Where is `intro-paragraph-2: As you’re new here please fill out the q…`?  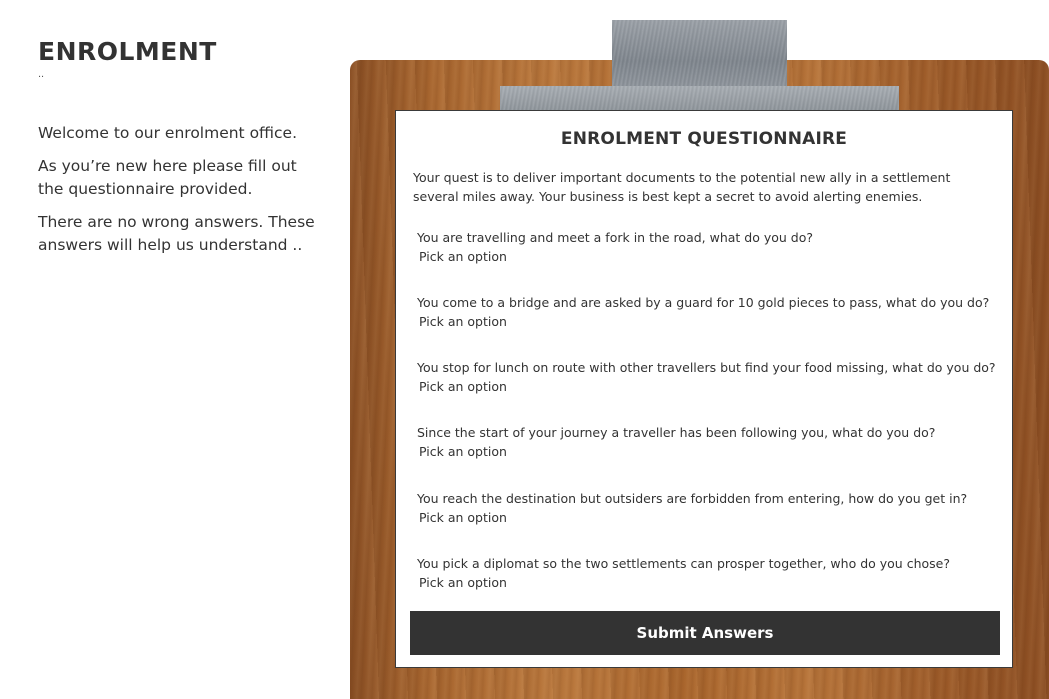 intro-paragraph-2: As you’re new here please fill out the q… is located at coordinates (167, 177).